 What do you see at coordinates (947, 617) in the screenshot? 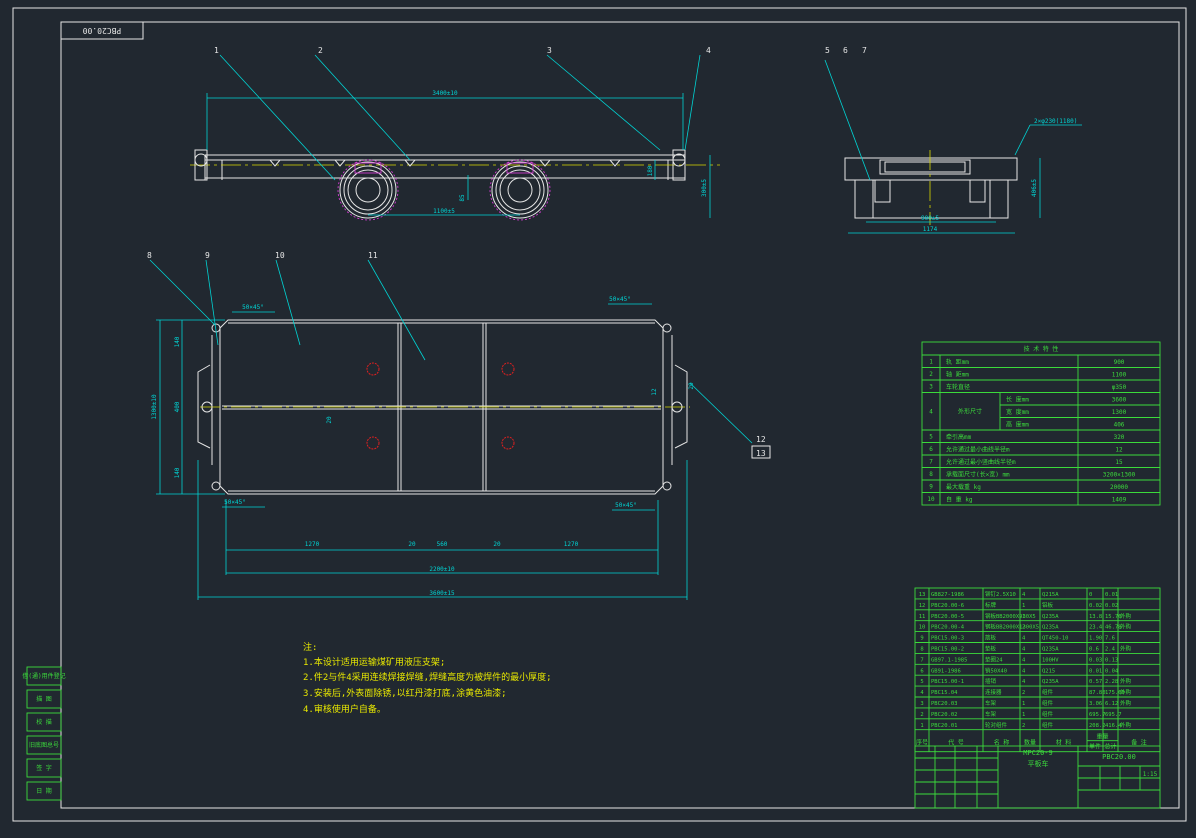
I see `bom-cell: PBC20.00-5` at bounding box center [947, 617].